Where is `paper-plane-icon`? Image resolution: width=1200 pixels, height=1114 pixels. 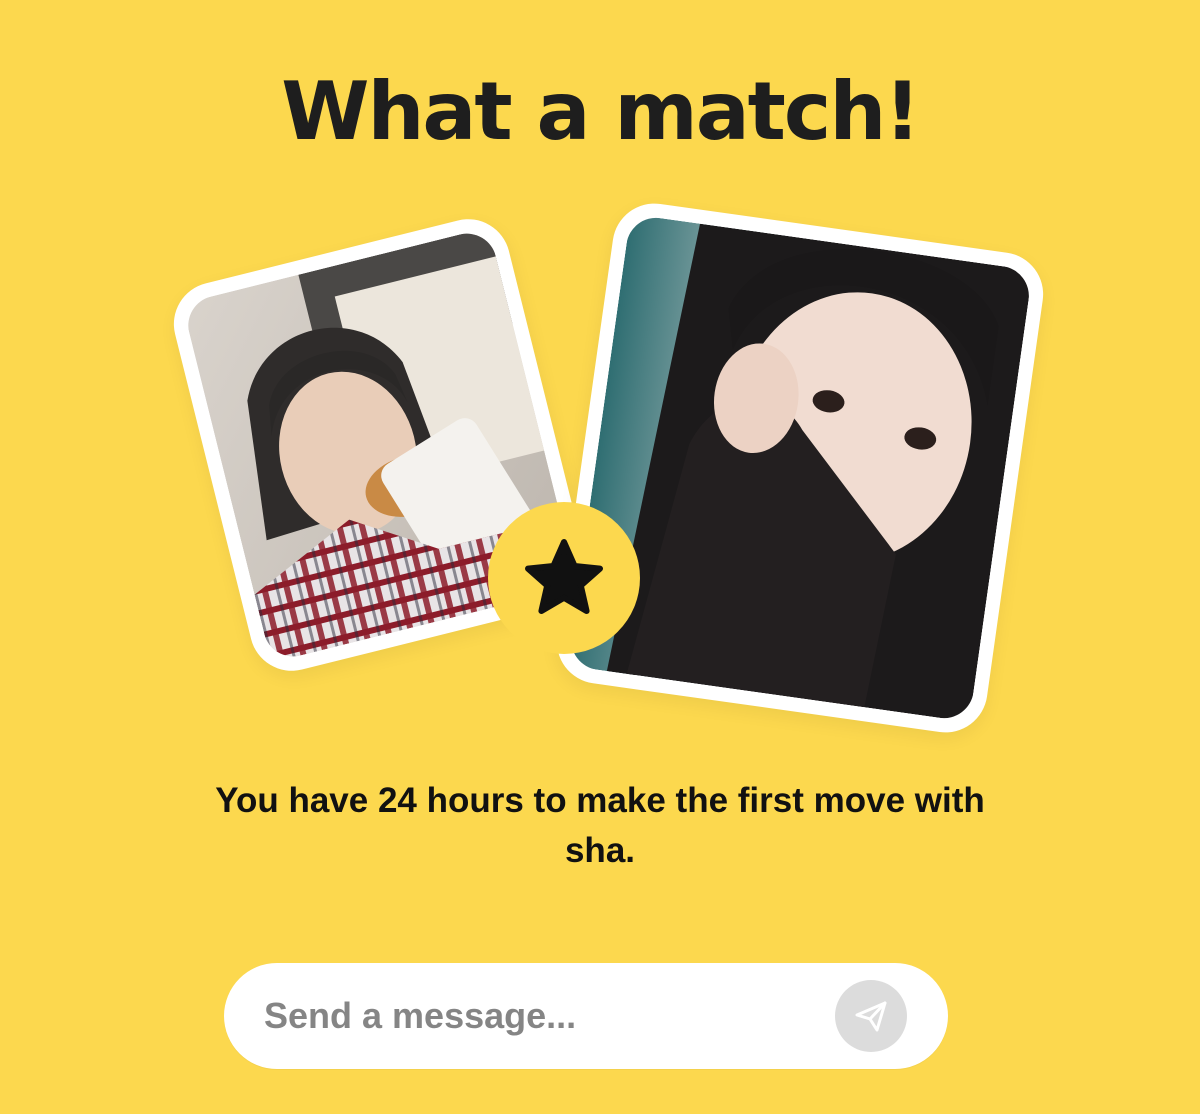 paper-plane-icon is located at coordinates (871, 1016).